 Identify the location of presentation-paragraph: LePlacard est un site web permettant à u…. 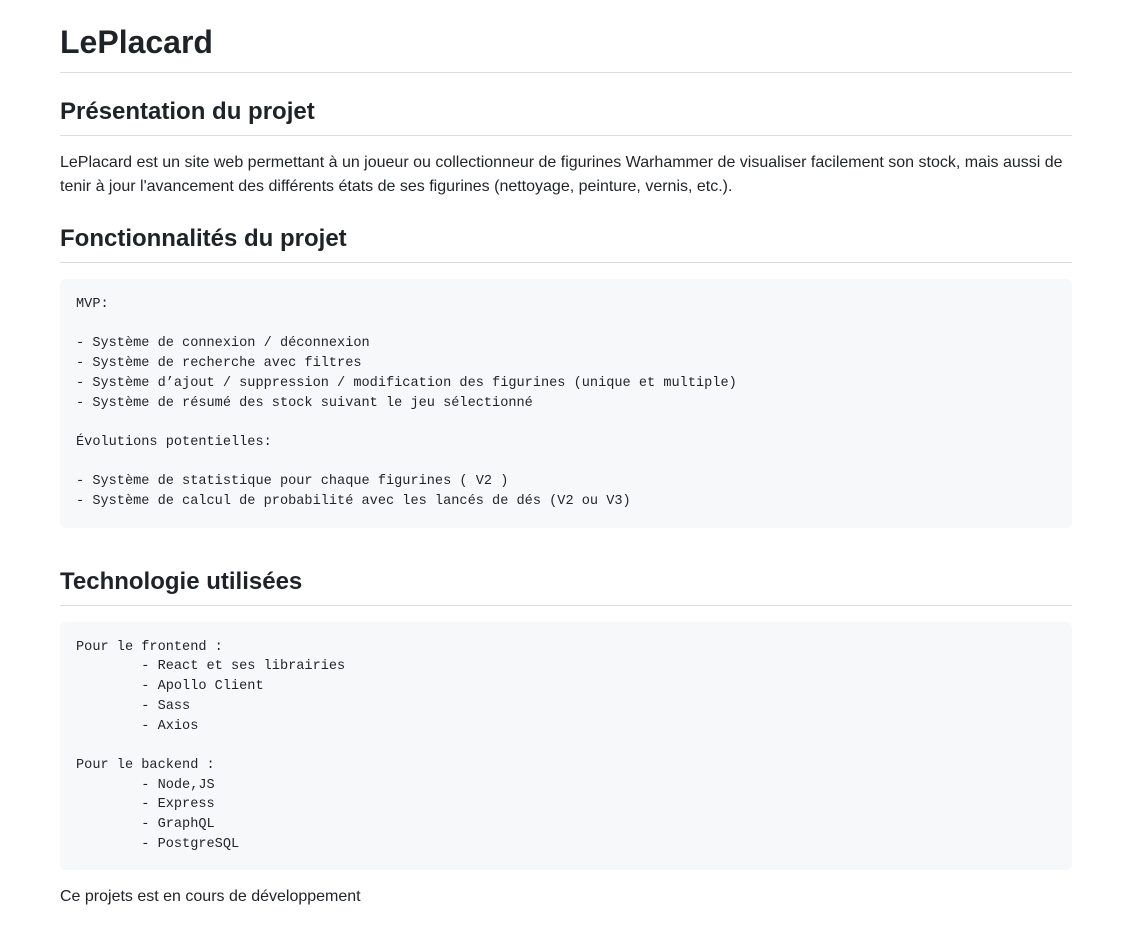
(561, 174).